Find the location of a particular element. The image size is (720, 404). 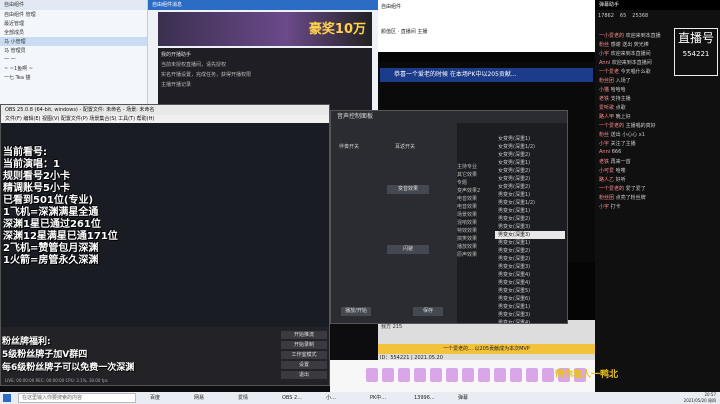

obs-control-button: 开始推流 is located at coordinates (304, 335).